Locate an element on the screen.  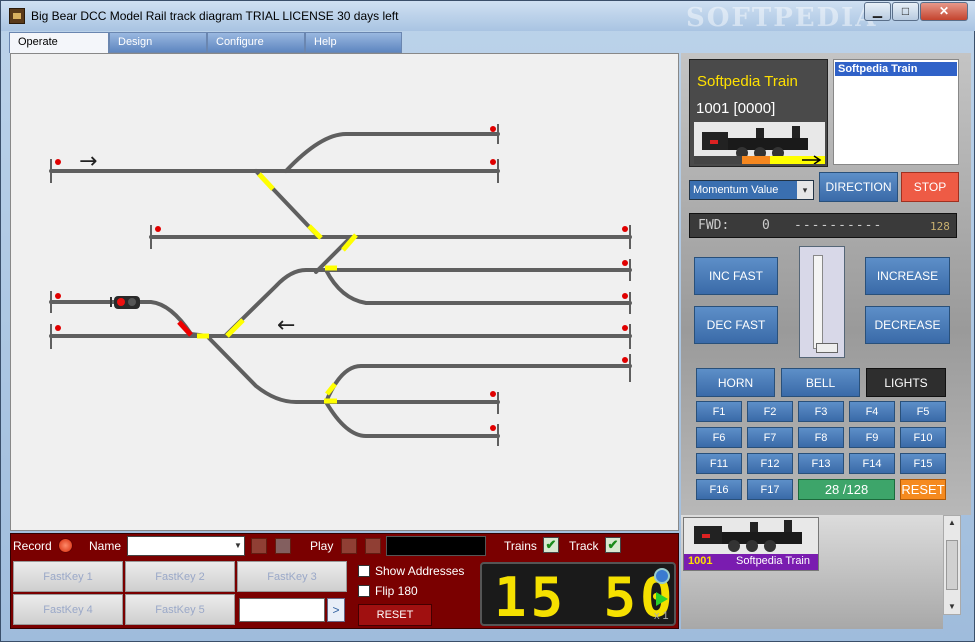
momentum-select: Momentum Value ▾ is located at coordinates (751, 190).